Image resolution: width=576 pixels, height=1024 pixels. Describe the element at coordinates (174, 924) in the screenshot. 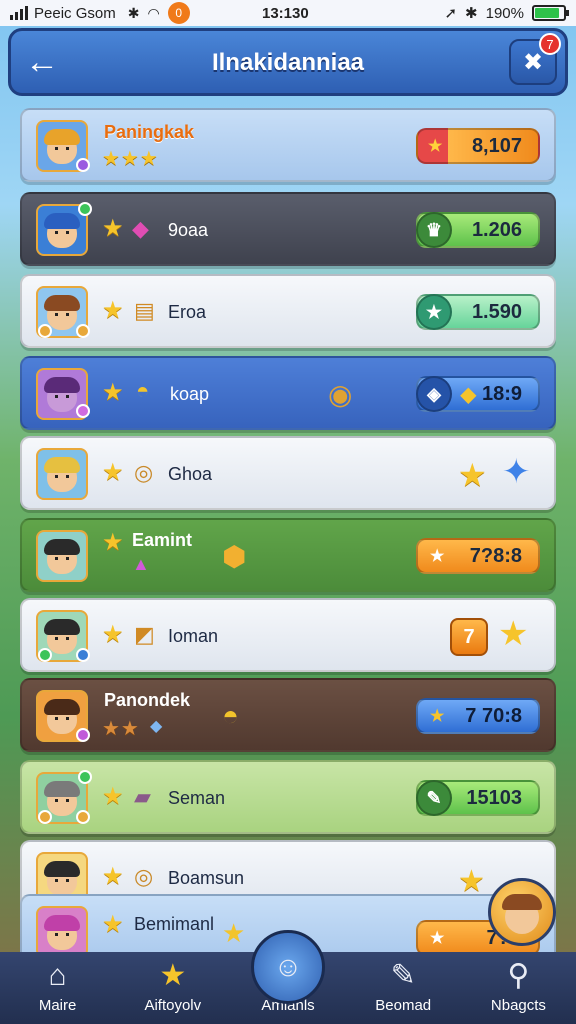

I see `player-name: Bemimanl` at that location.